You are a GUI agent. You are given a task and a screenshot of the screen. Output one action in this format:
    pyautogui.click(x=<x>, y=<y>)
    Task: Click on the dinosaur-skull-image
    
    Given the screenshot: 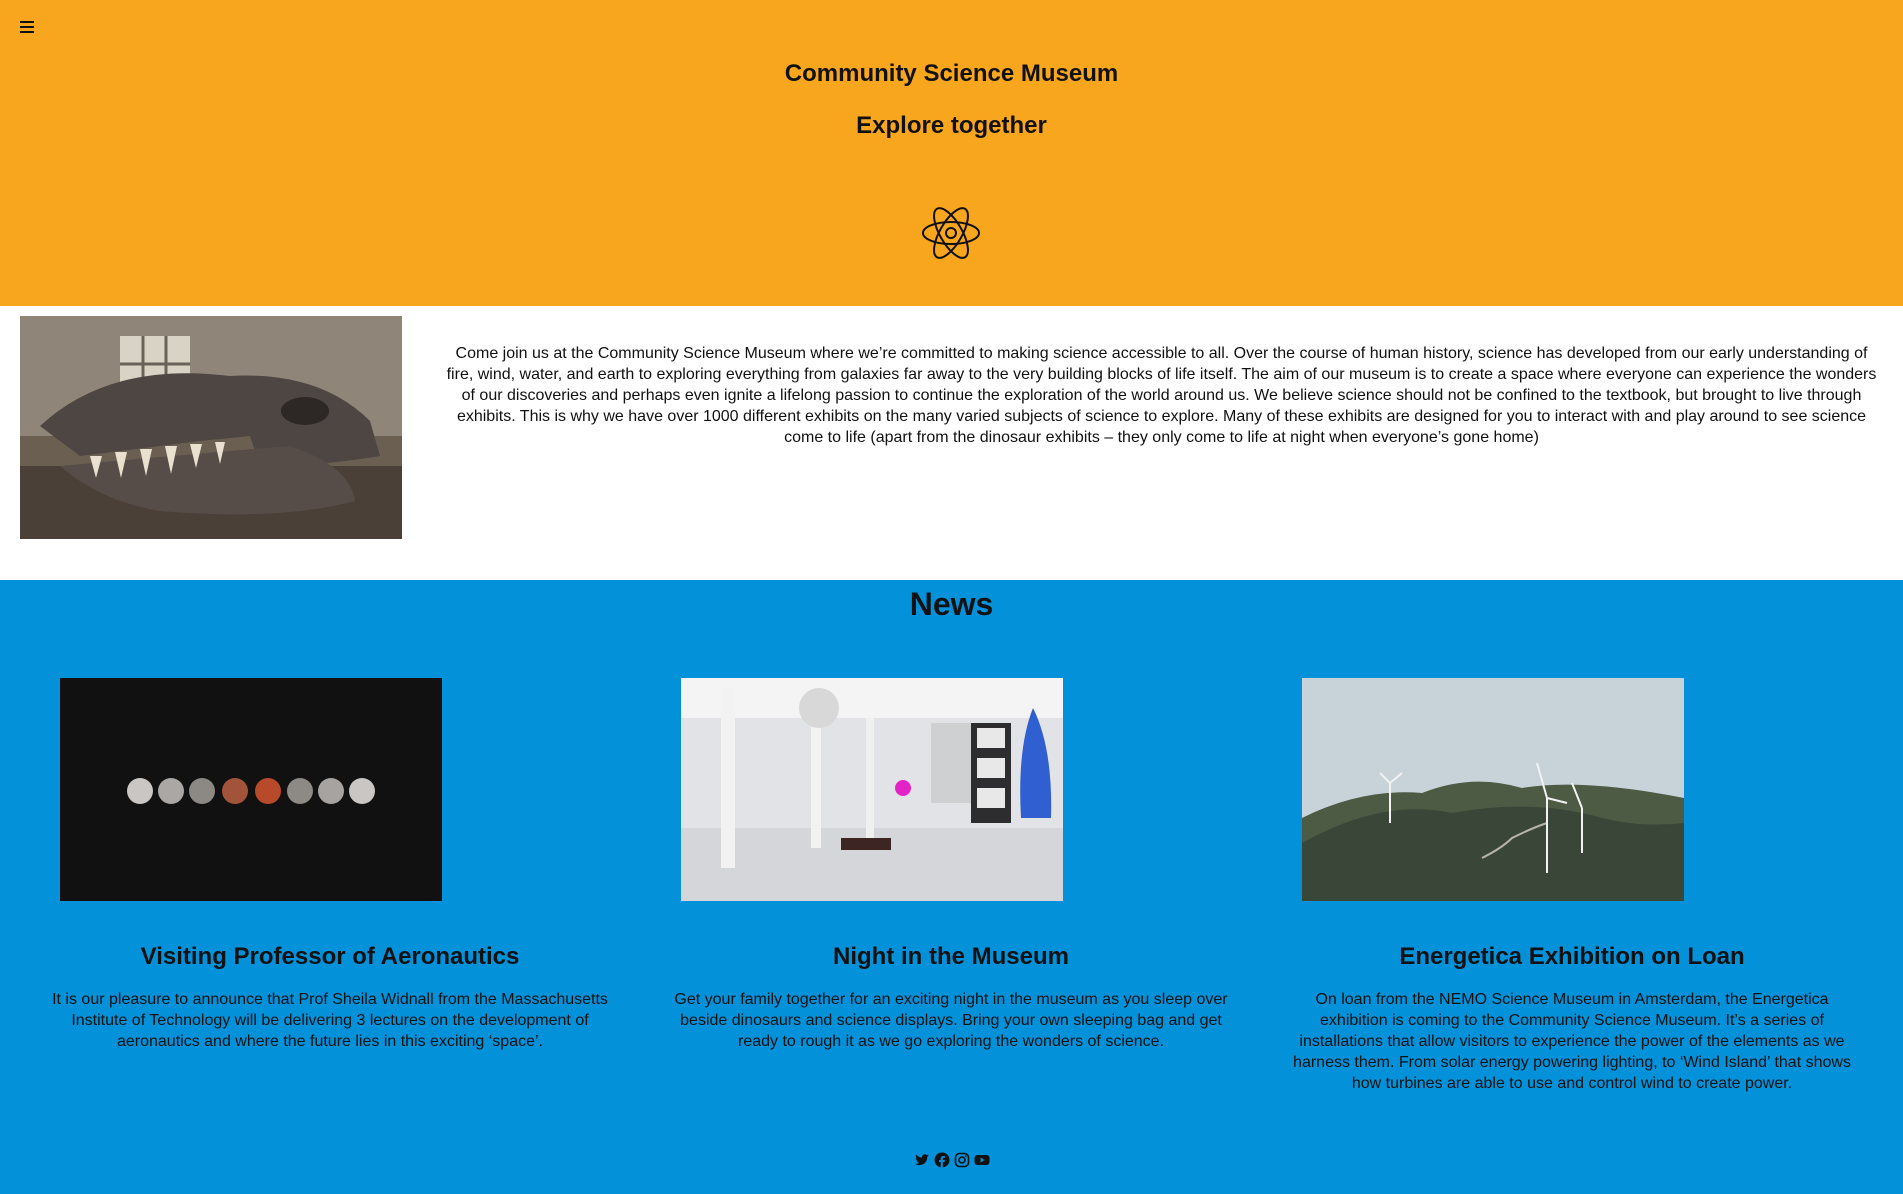 What is the action you would take?
    pyautogui.click(x=211, y=427)
    